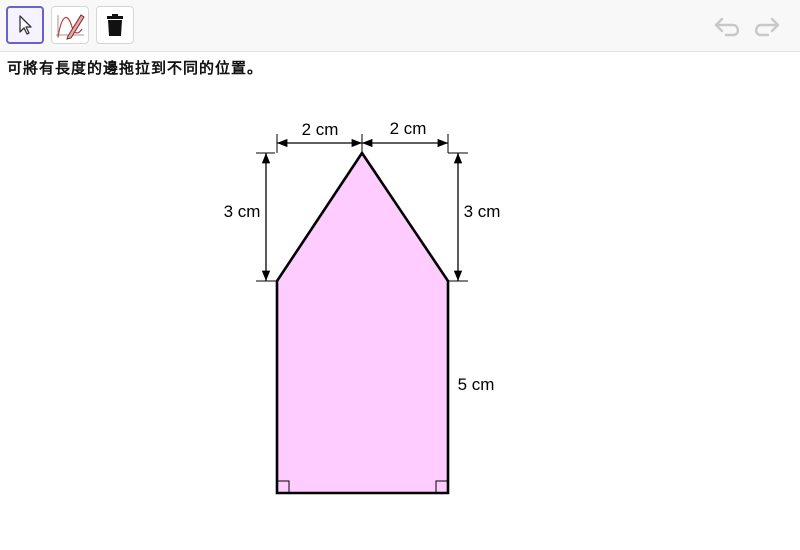  Describe the element at coordinates (242, 211) in the screenshot. I see `label-left-height: 3 cm` at that location.